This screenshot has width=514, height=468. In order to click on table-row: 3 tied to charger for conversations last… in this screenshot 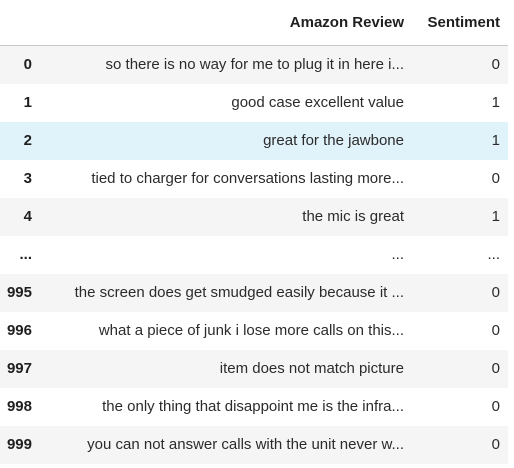, I will do `click(254, 179)`.